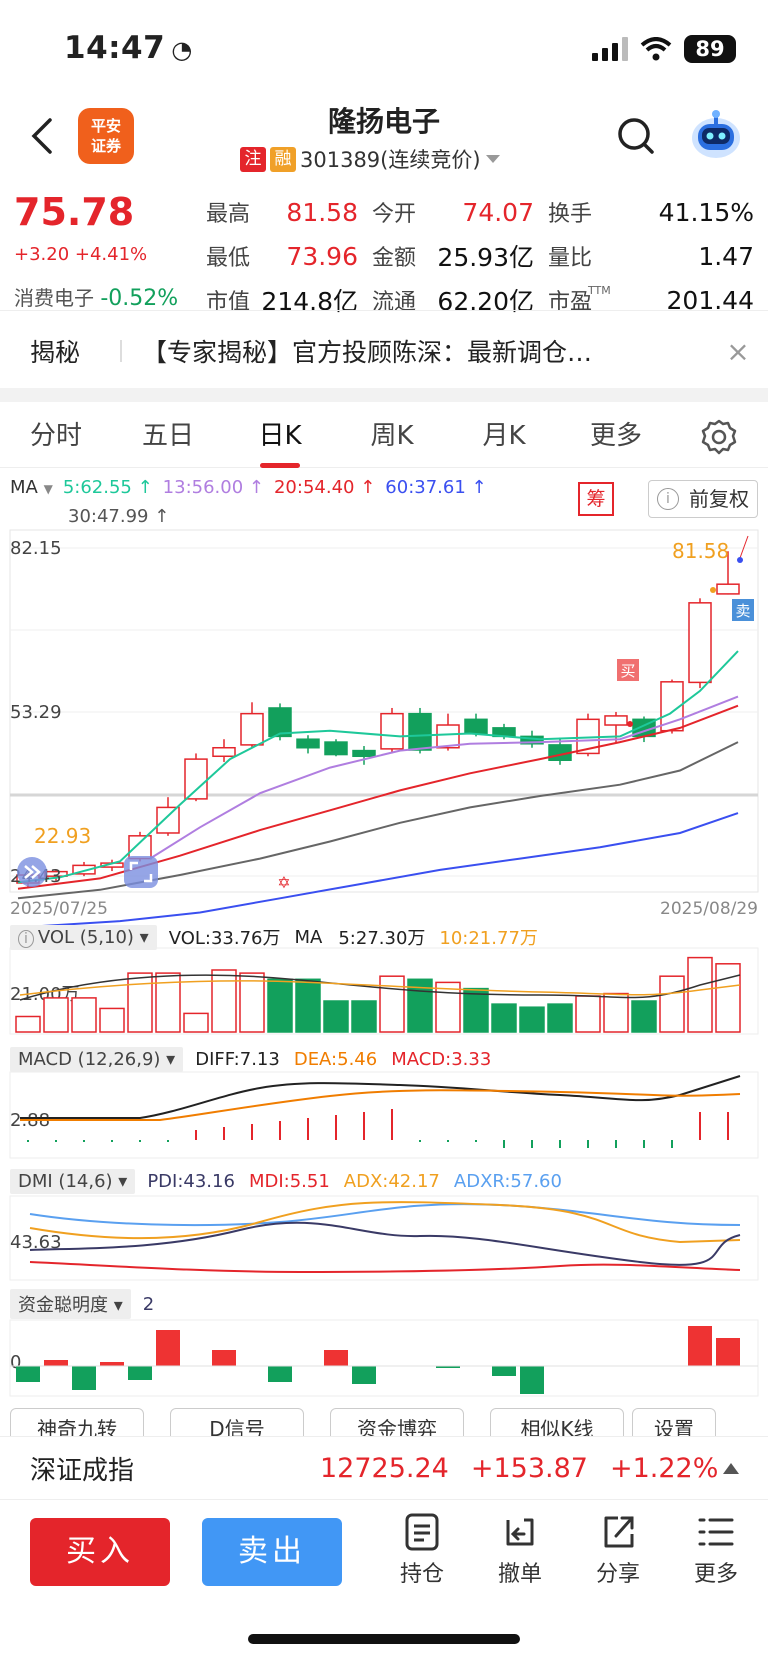 The width and height of the screenshot is (768, 1663). Describe the element at coordinates (70, 1304) in the screenshot. I see `fund-selector: 资金聪明度 ▾` at that location.